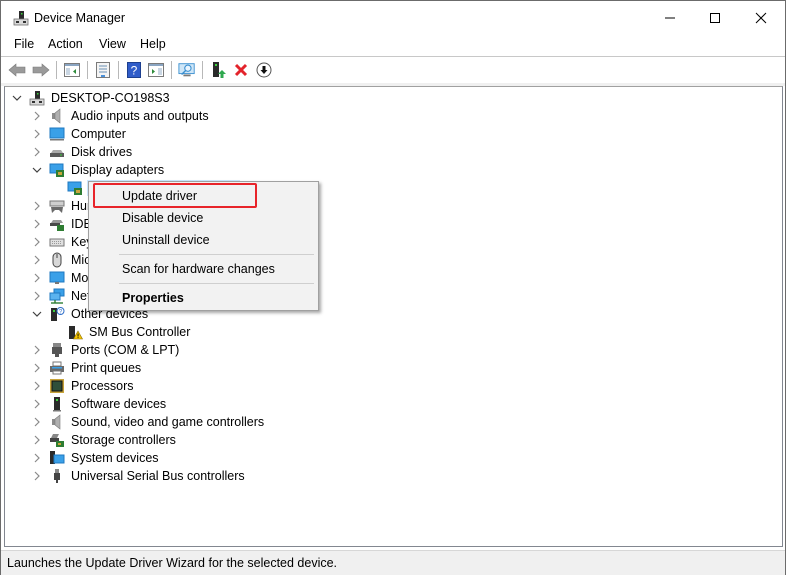 The image size is (788, 577). I want to click on back-arrow-icon, so click(17, 70).